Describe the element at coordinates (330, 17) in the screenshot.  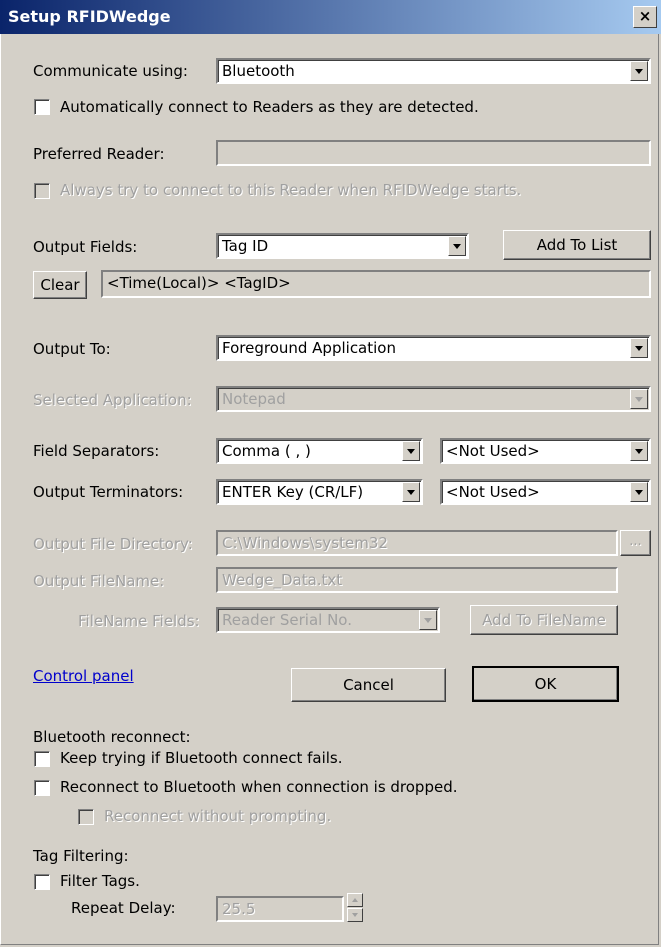
I see `title-bar: Setup RFIDWedge ×` at that location.